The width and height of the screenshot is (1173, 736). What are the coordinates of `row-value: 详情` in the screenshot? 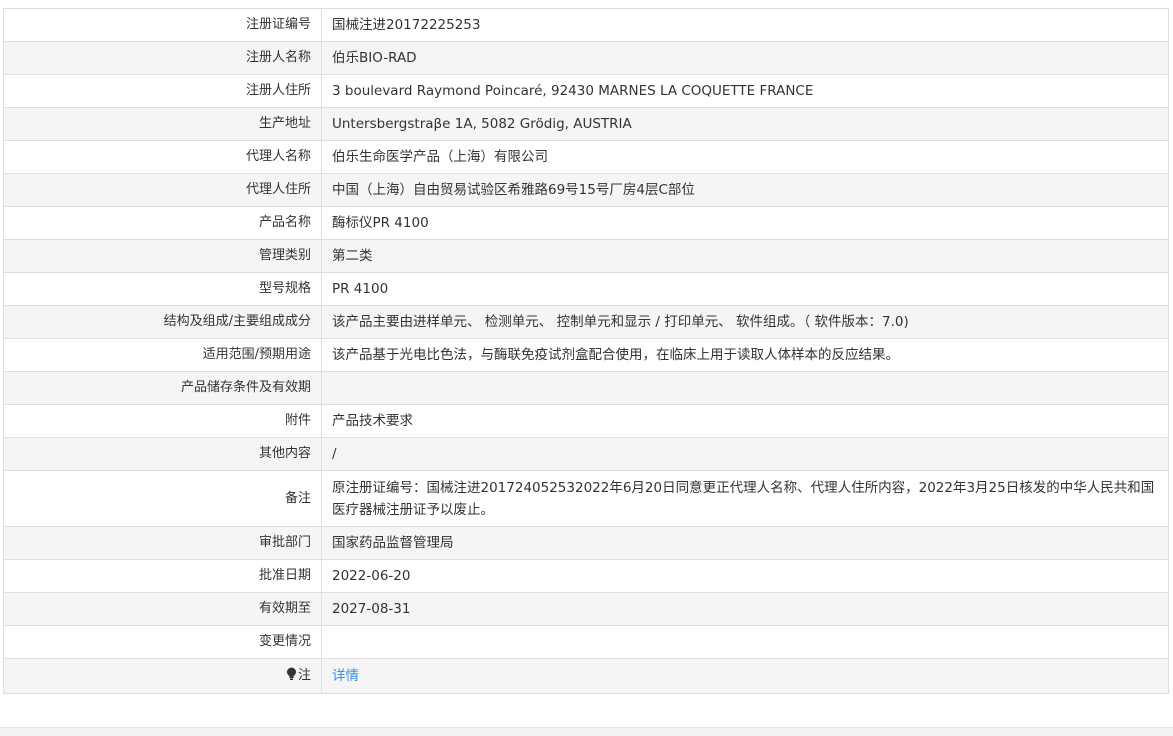 It's located at (745, 676).